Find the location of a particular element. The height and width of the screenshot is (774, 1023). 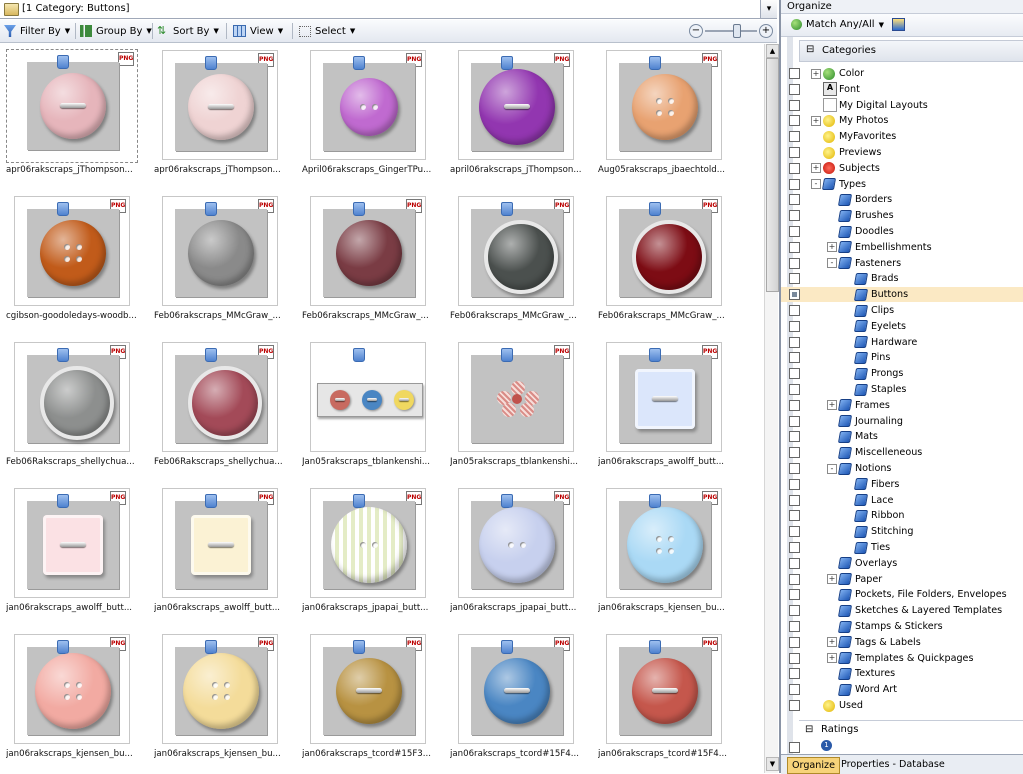

view-button: View ▼ is located at coordinates (258, 31).